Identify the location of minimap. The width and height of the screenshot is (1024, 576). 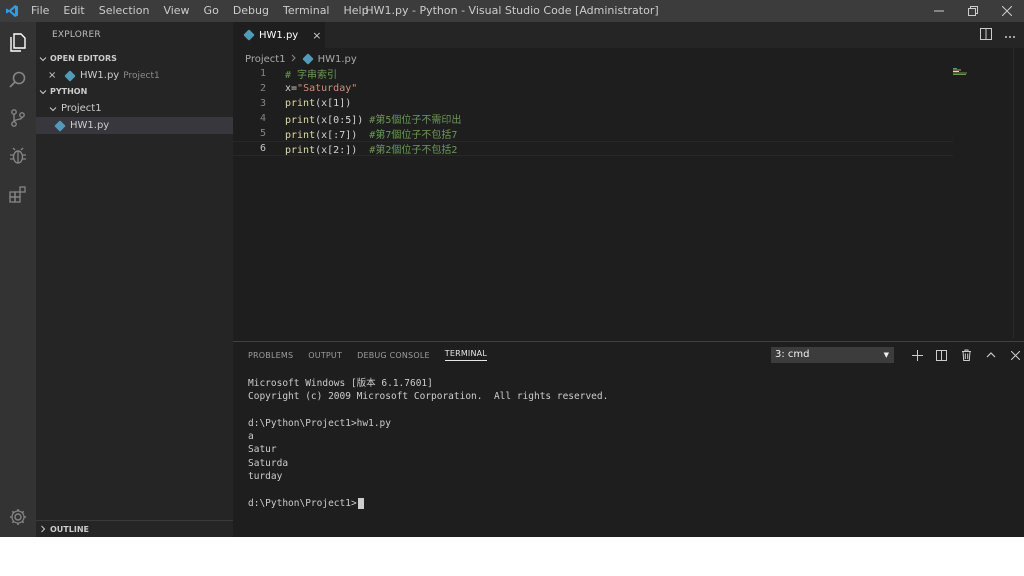
(983, 70).